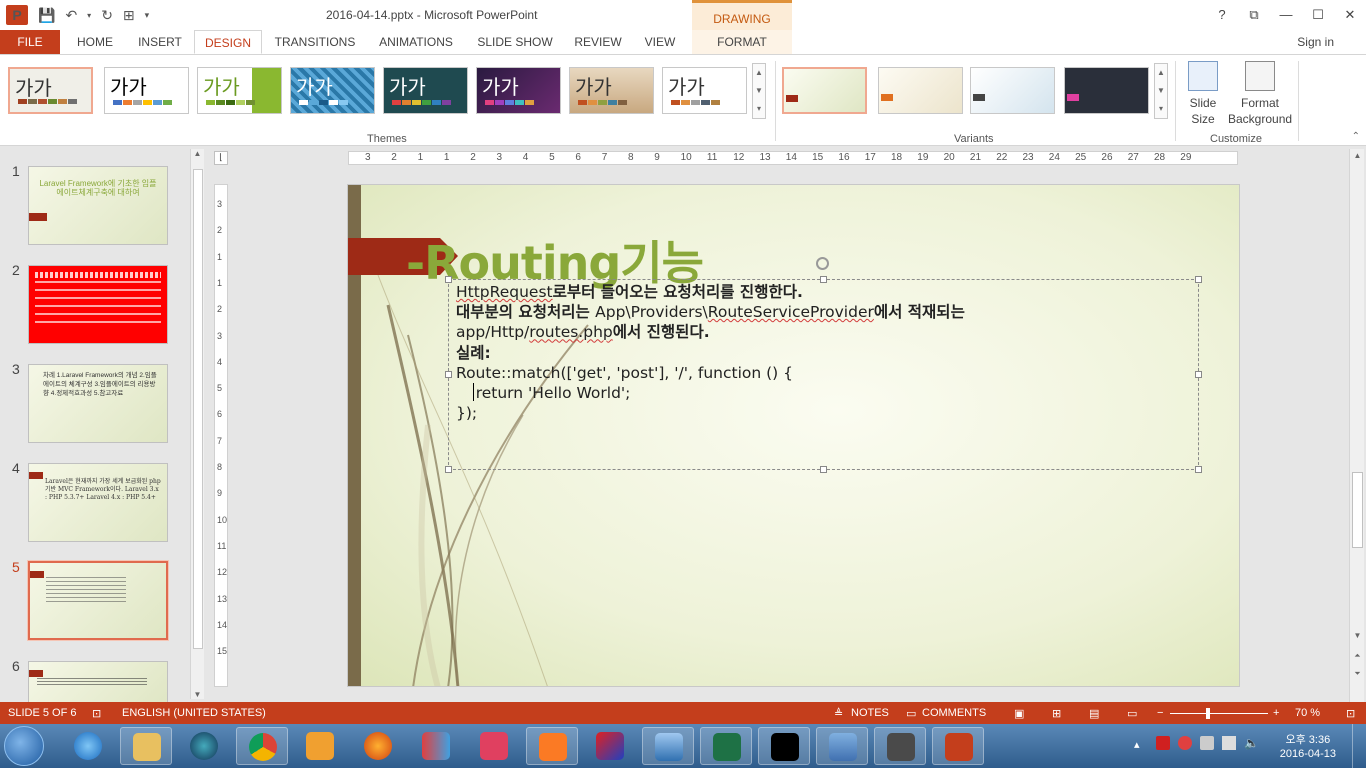  I want to click on internet-explorer-taskbar-icon, so click(88, 746).